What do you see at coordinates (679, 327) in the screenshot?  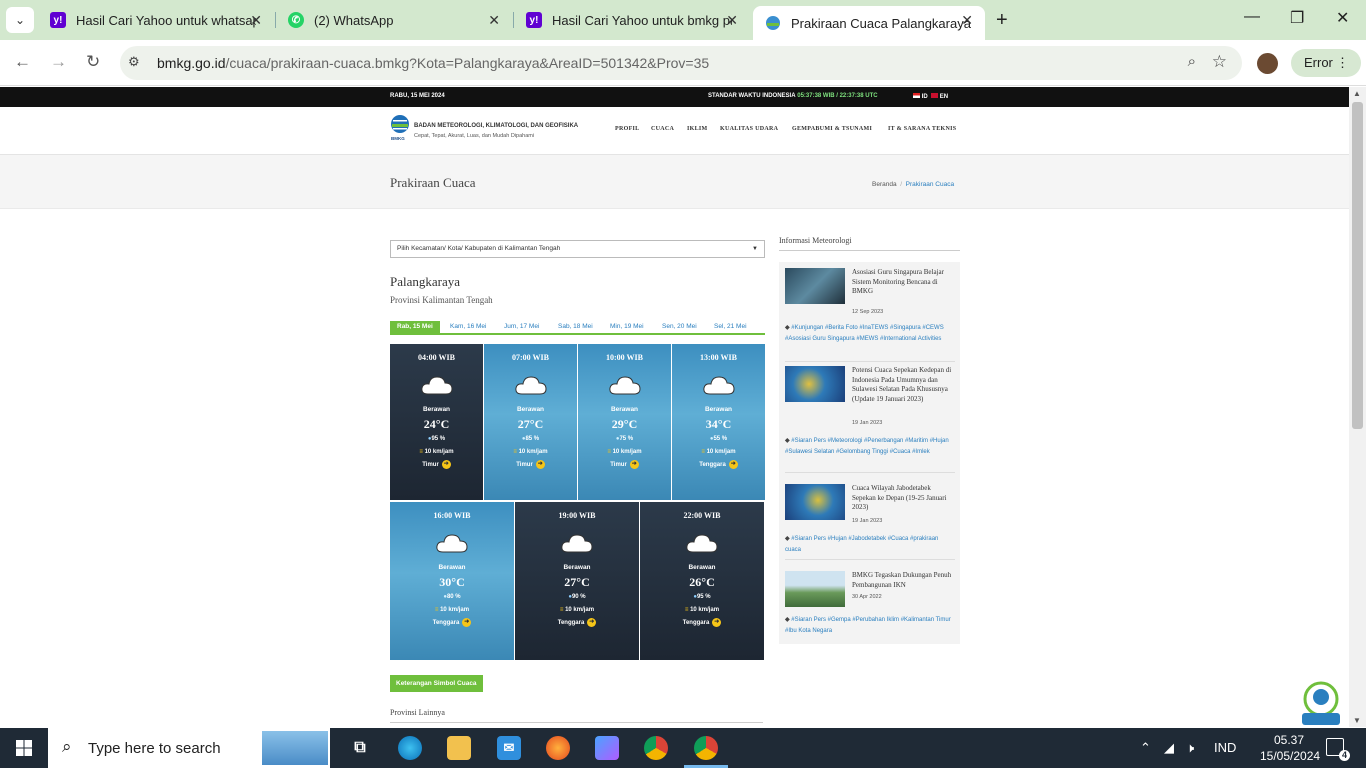 I see `tab-day-5: Sen, 20 Mei` at bounding box center [679, 327].